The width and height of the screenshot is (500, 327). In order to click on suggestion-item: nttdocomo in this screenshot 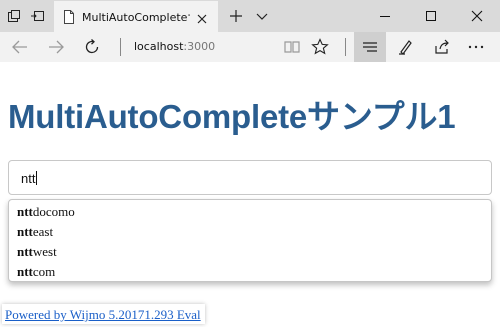, I will do `click(46, 212)`.